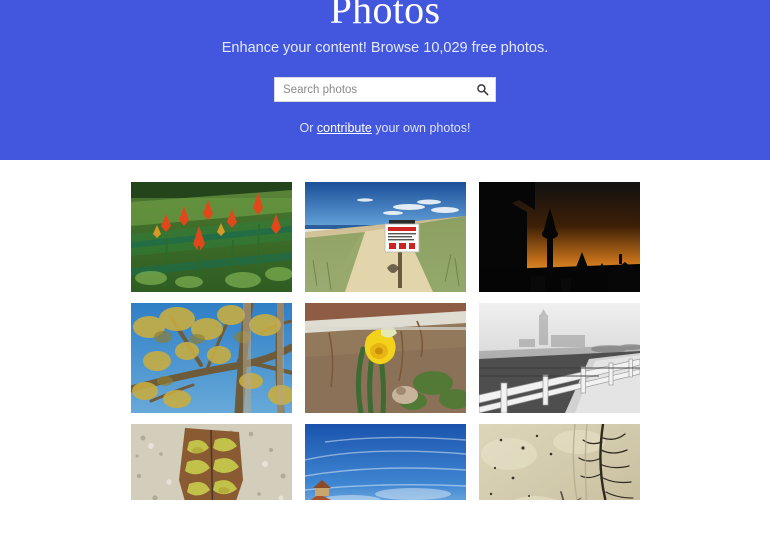  What do you see at coordinates (385, 16) in the screenshot?
I see `page-title: Photos` at bounding box center [385, 16].